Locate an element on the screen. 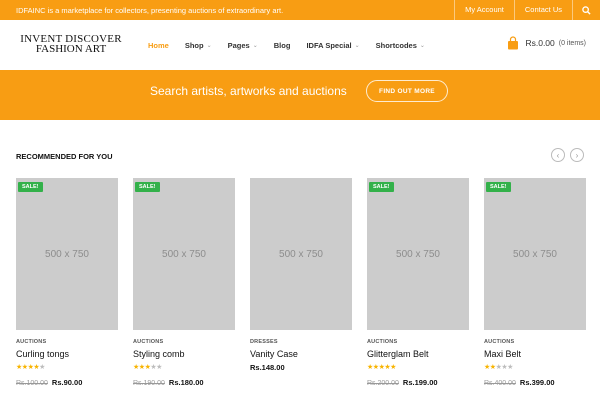  nav-item-idfa-special: IDFA Special ⌄ is located at coordinates (332, 45).